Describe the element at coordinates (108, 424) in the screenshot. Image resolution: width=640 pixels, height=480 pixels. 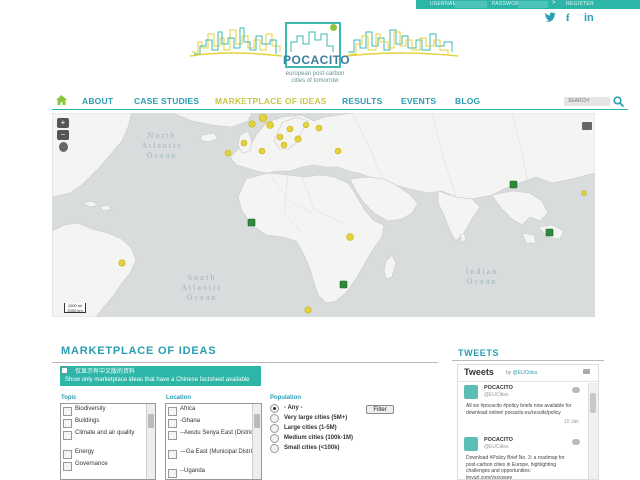
I see `list-item: Buildings` at that location.